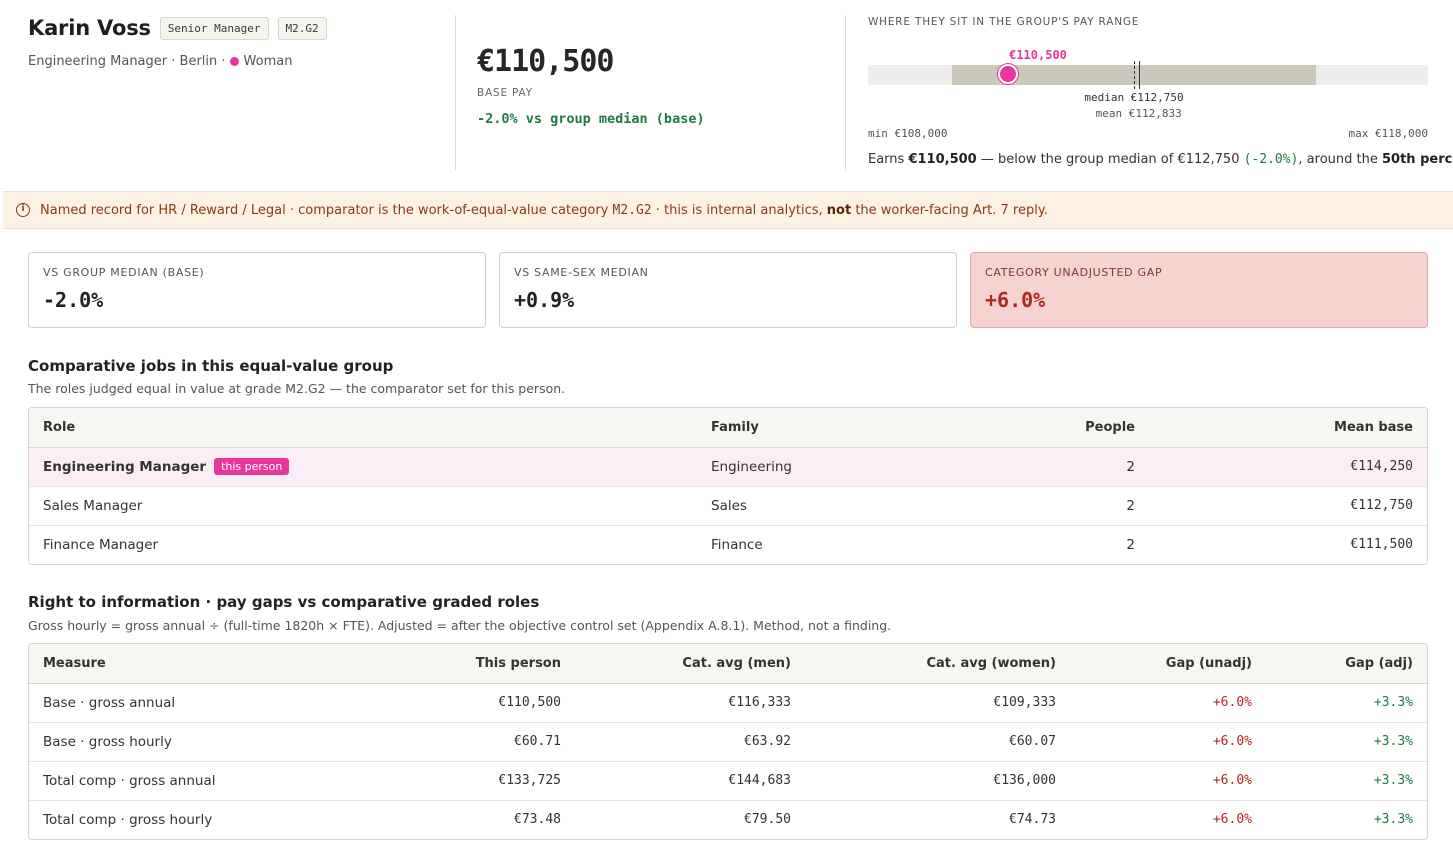  What do you see at coordinates (198, 61) in the screenshot?
I see `person-location: Berlin` at bounding box center [198, 61].